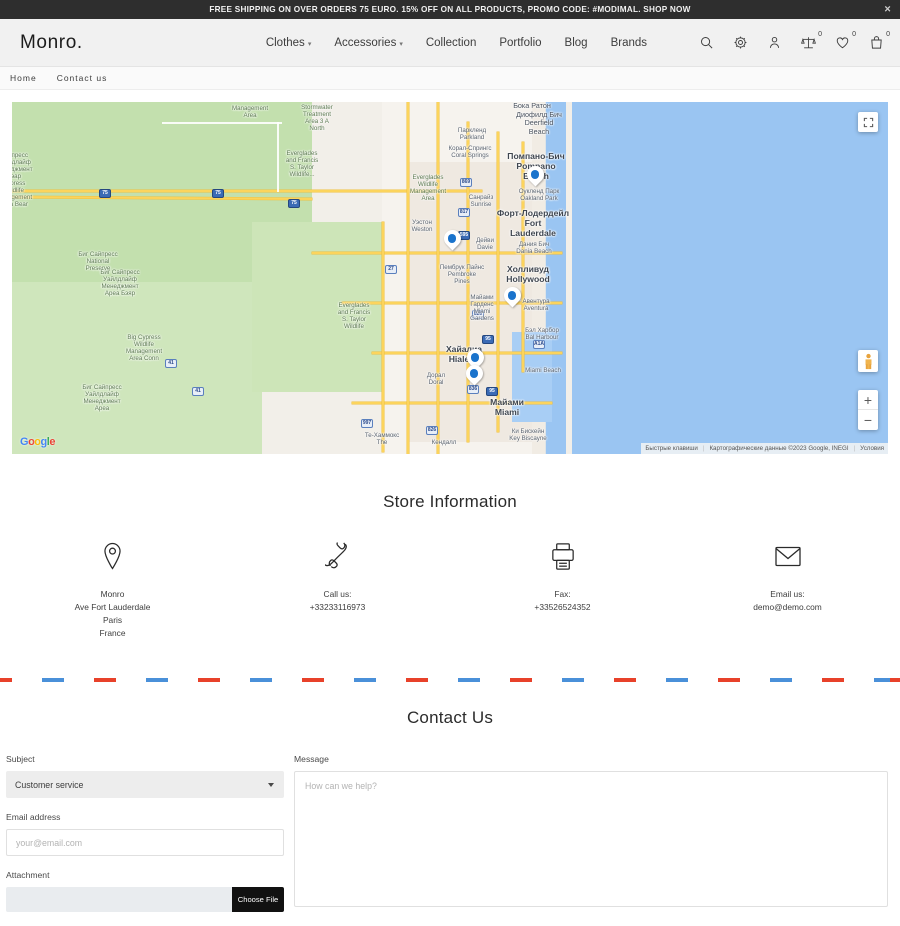 Image resolution: width=900 pixels, height=926 pixels. What do you see at coordinates (24, 442) in the screenshot?
I see `google-logo-letter: G` at bounding box center [24, 442].